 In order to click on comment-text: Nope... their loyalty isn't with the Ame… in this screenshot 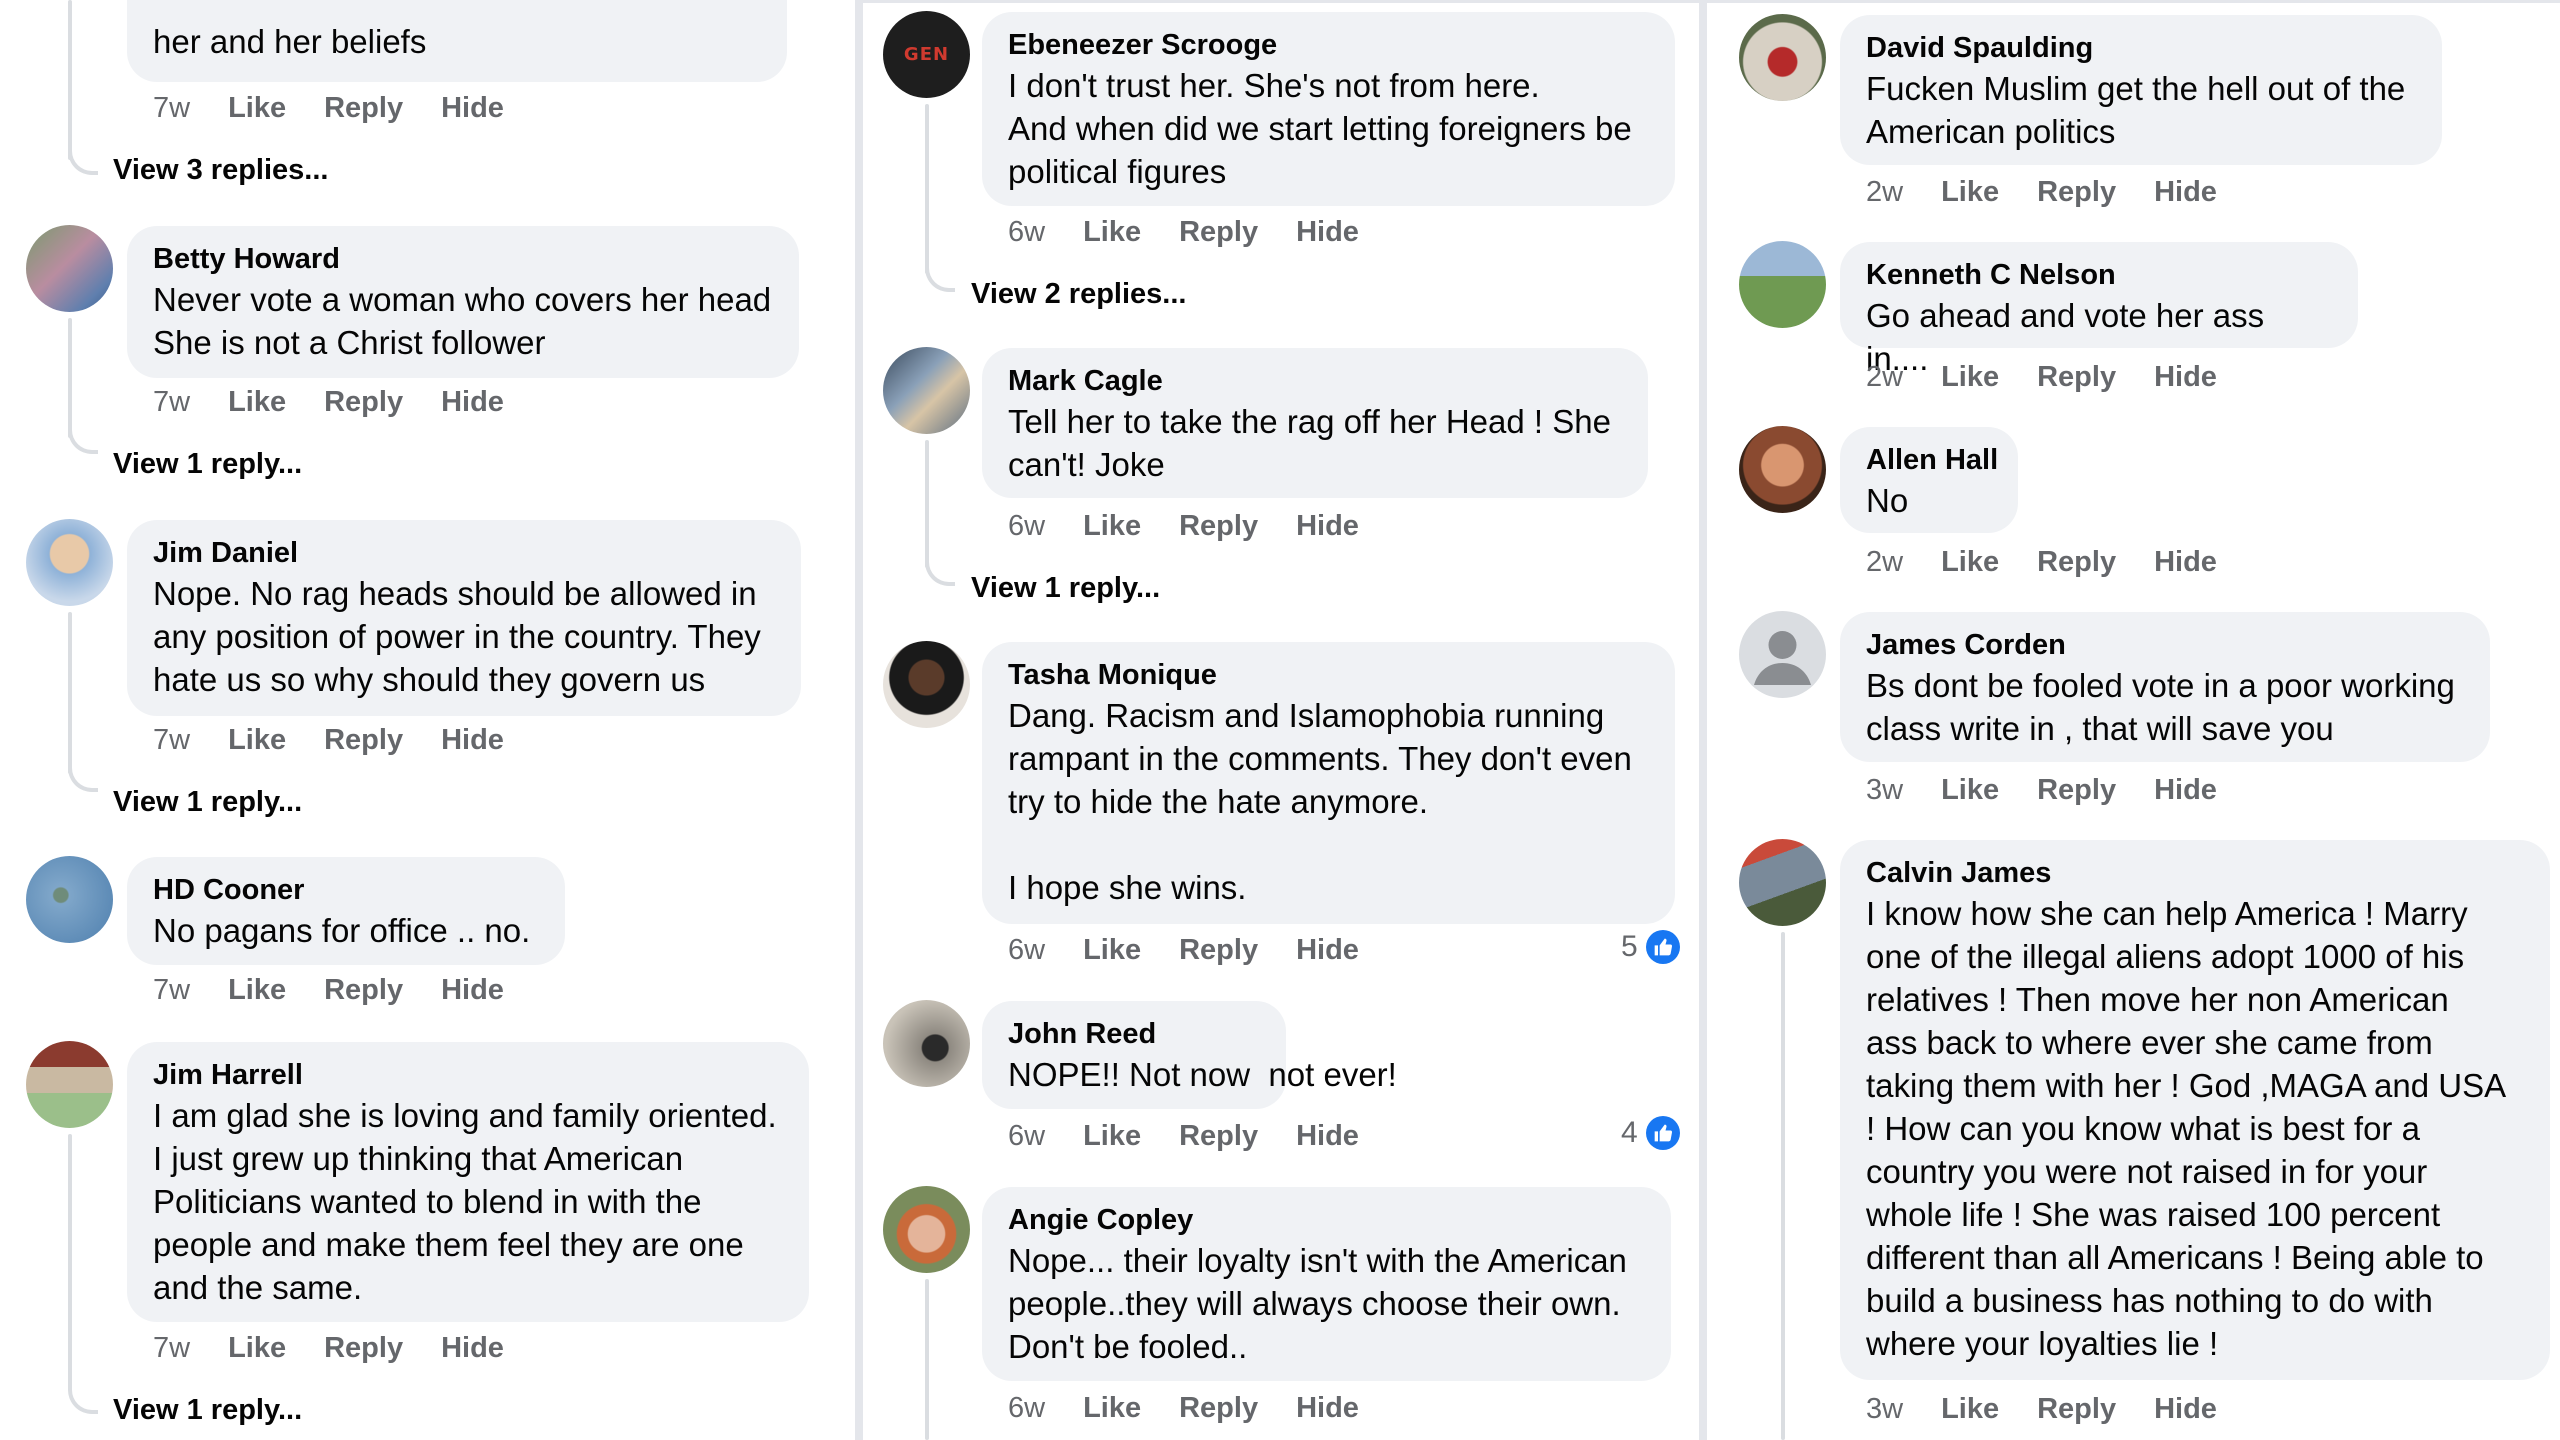, I will do `click(1317, 1303)`.